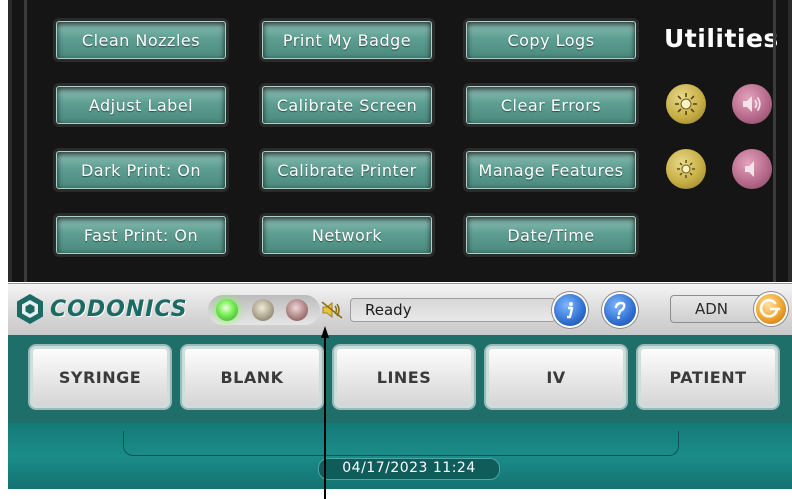 Image resolution: width=792 pixels, height=499 pixels. I want to click on ready-light, so click(227, 310).